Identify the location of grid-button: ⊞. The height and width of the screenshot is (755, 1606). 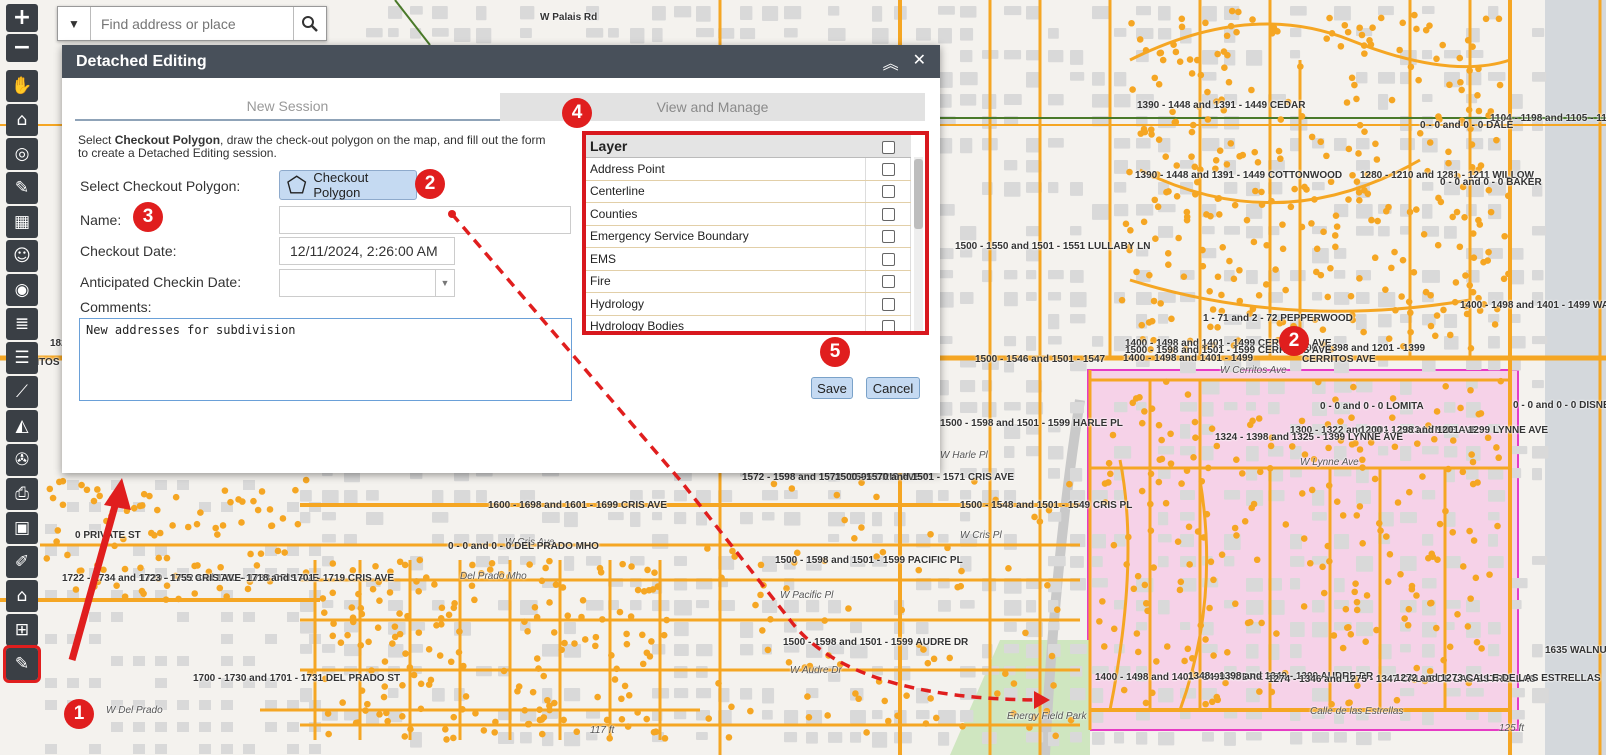
(22, 630).